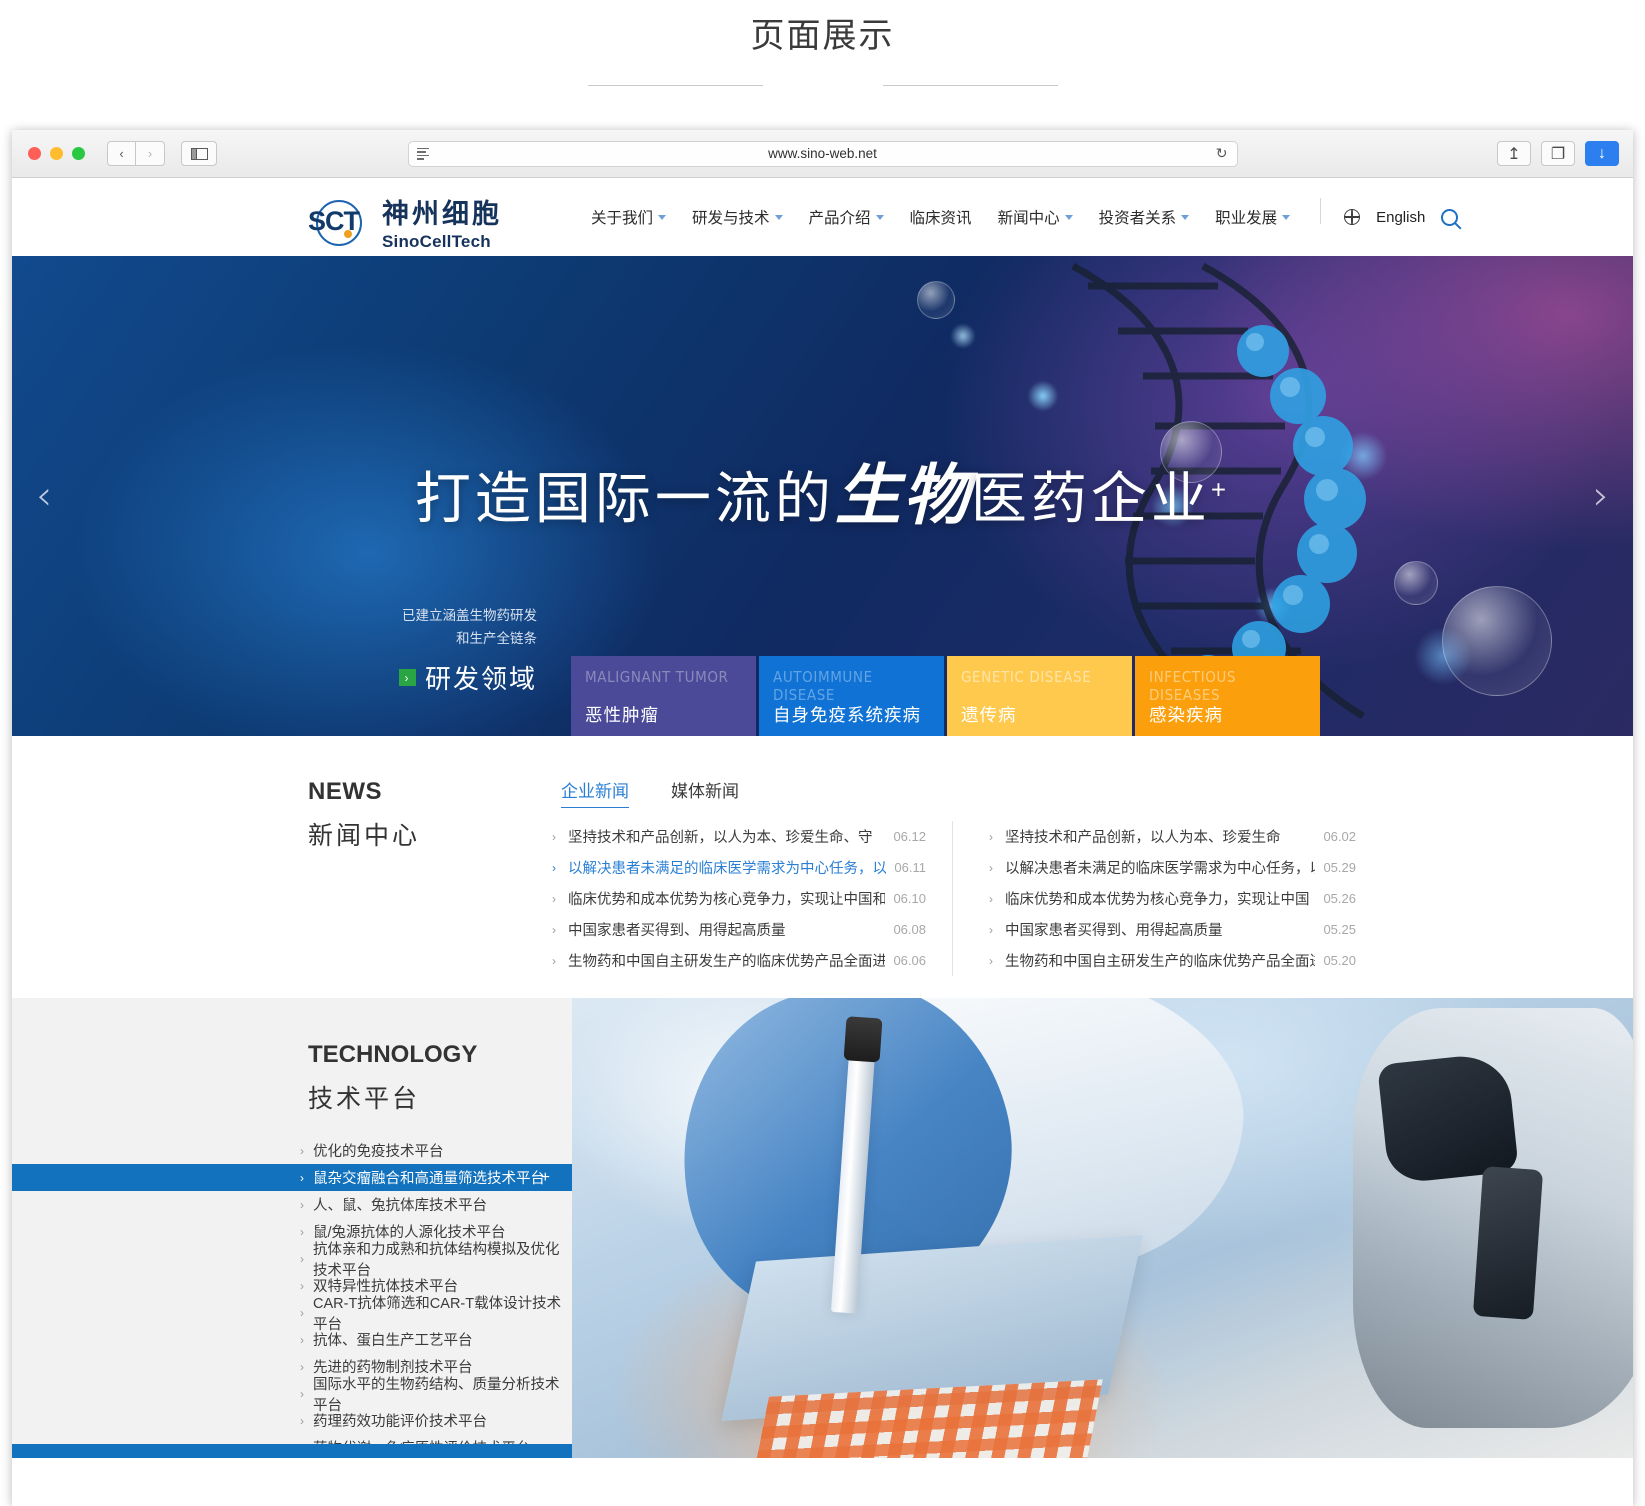  I want to click on sidebar-toggle-button, so click(199, 153).